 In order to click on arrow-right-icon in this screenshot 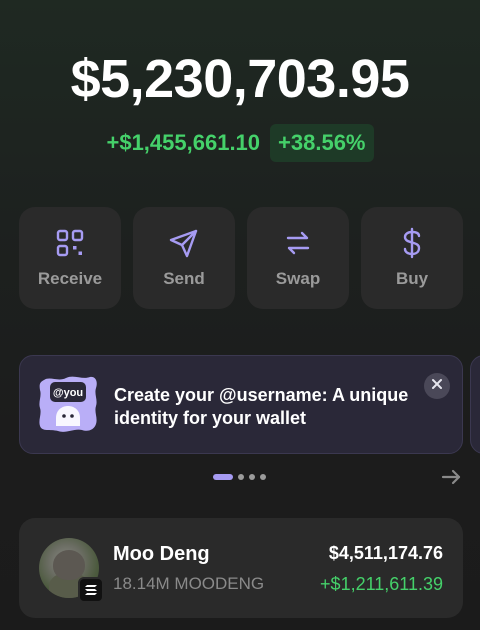, I will do `click(451, 480)`.